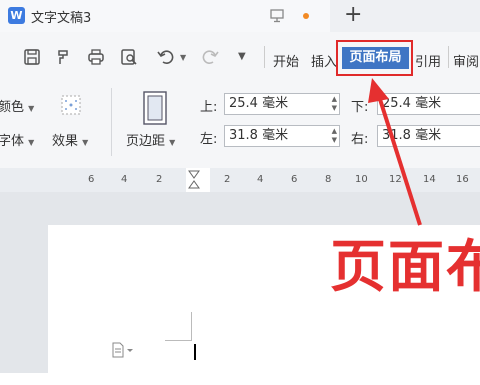  I want to click on annotation-arrow, so click(395, 152).